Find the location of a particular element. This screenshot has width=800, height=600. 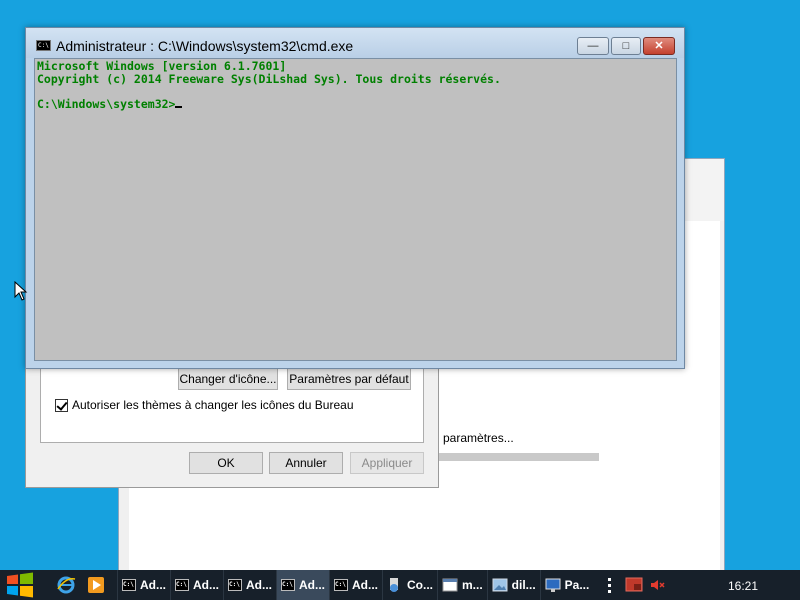

maximize-button: □ is located at coordinates (626, 46).